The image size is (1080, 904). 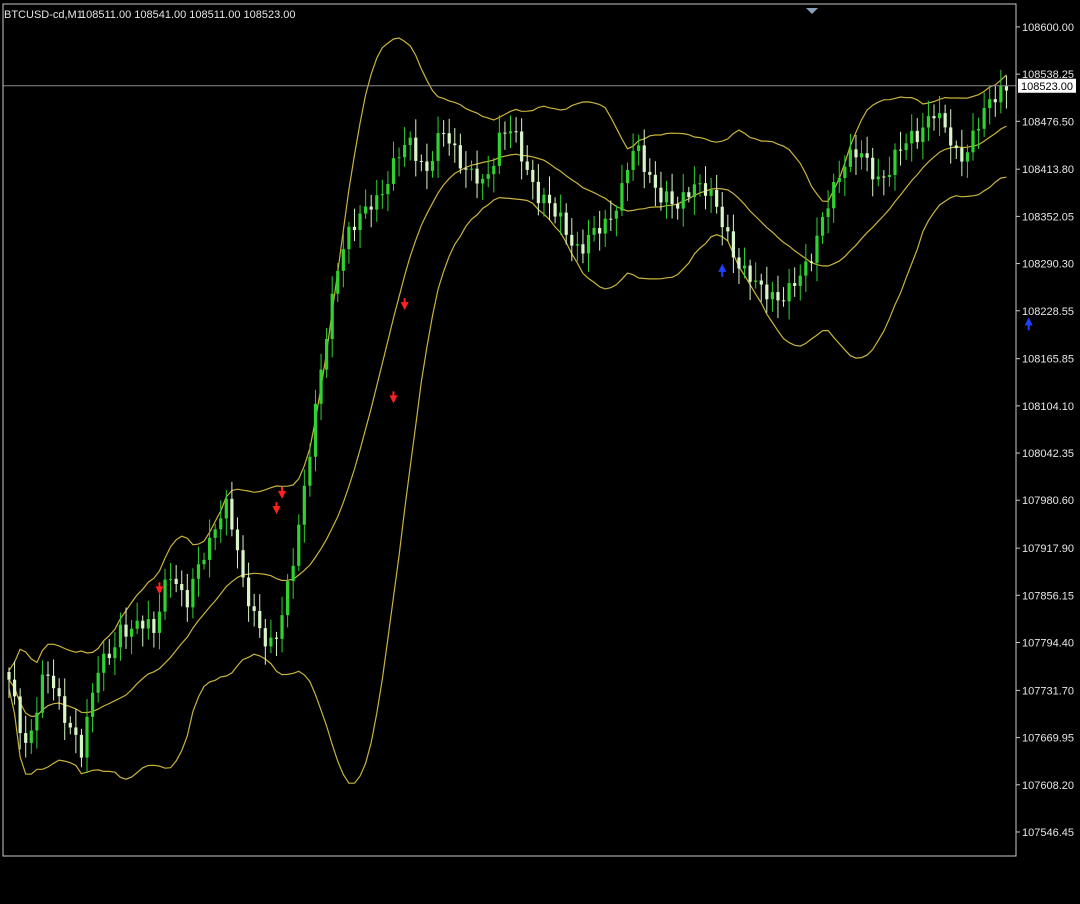 I want to click on y-tick-label: 107856.15, so click(x=1048, y=596).